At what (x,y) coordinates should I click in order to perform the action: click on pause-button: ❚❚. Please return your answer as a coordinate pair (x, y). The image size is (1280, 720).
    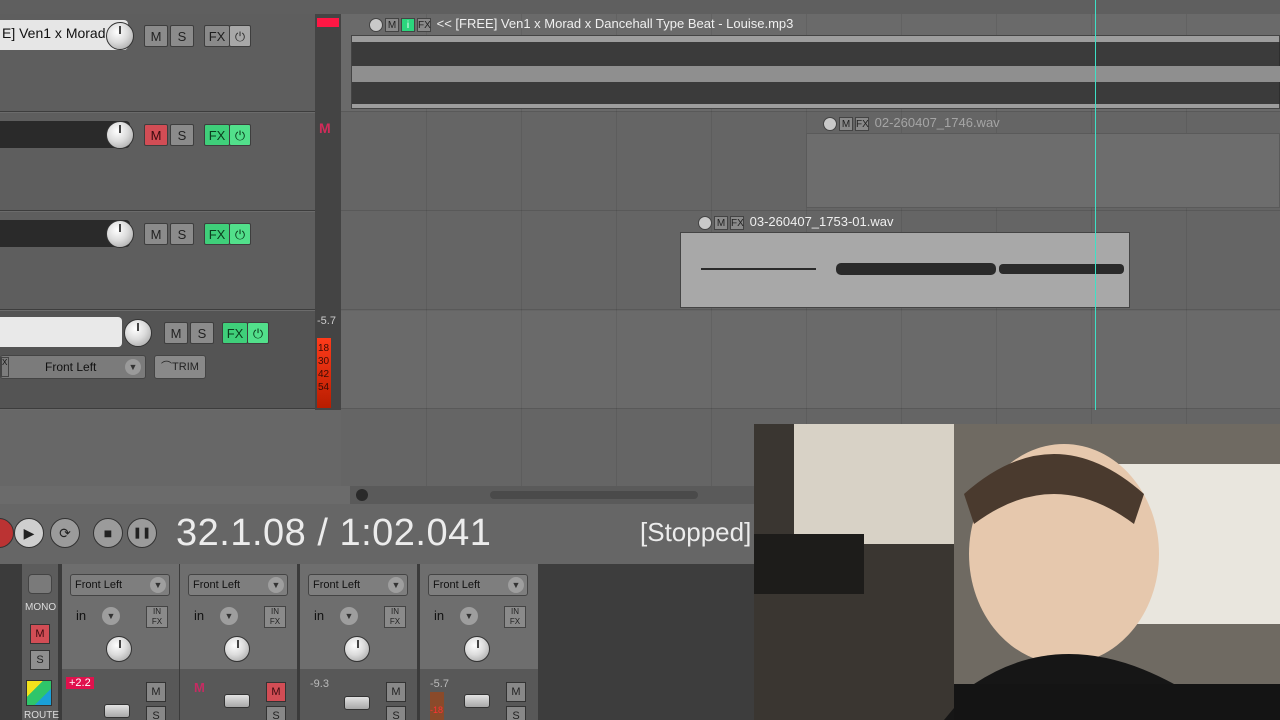
    Looking at the image, I should click on (142, 533).